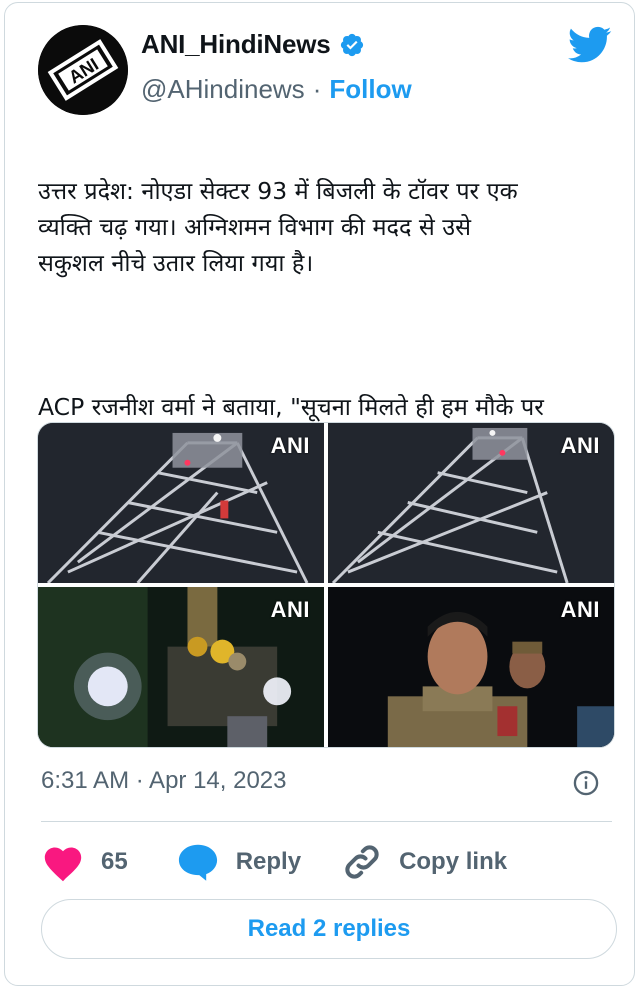 This screenshot has height=991, width=639. What do you see at coordinates (471, 503) in the screenshot?
I see `media-photo-2: ANI` at bounding box center [471, 503].